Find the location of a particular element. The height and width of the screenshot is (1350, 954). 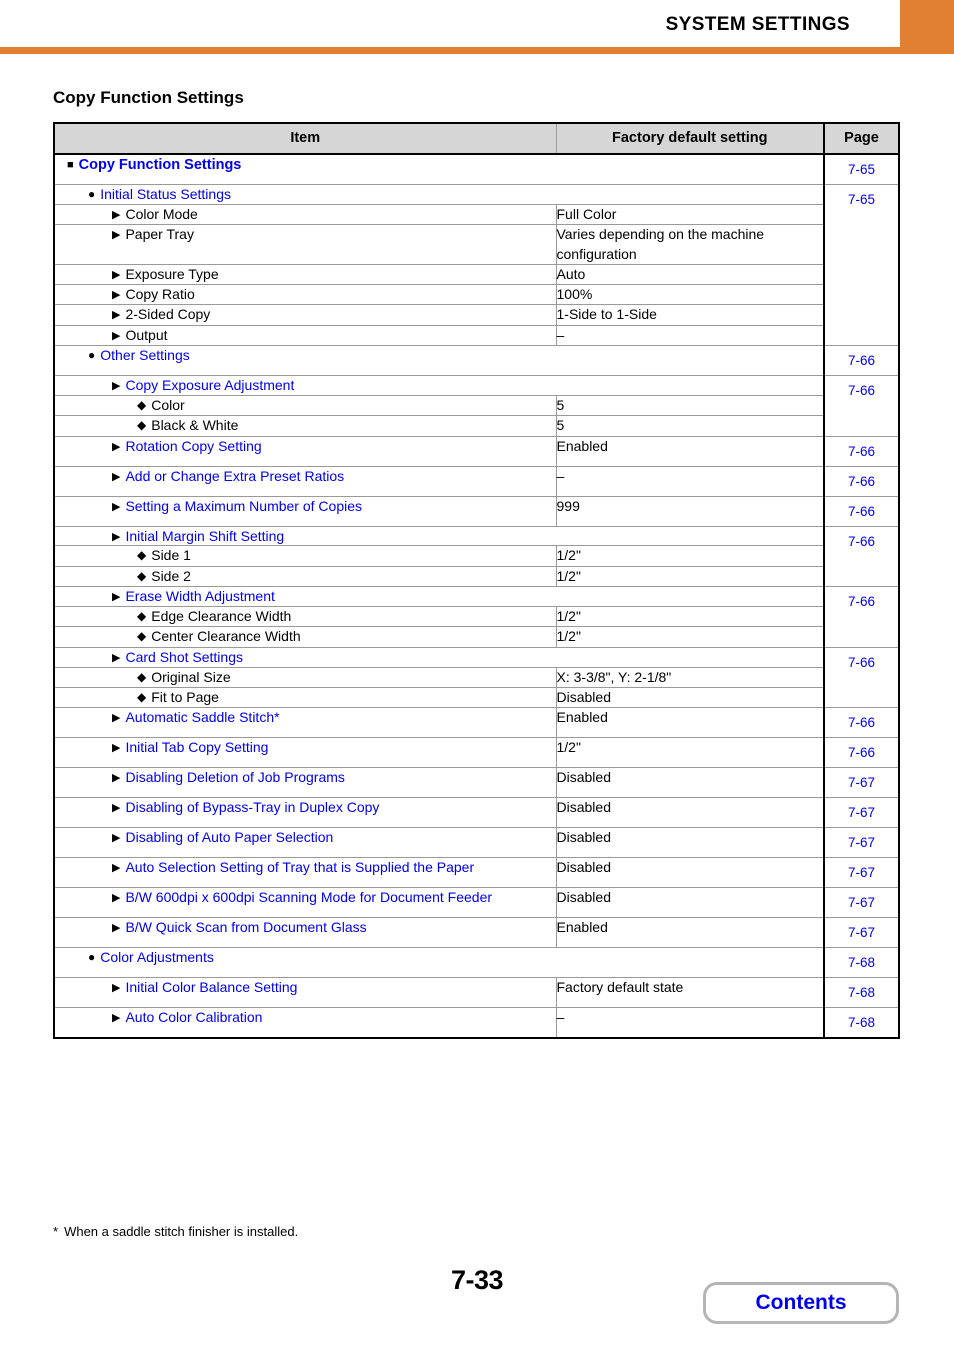

row-item-cell: ▶ Disabling Deletion of Job Programs is located at coordinates (305, 783).